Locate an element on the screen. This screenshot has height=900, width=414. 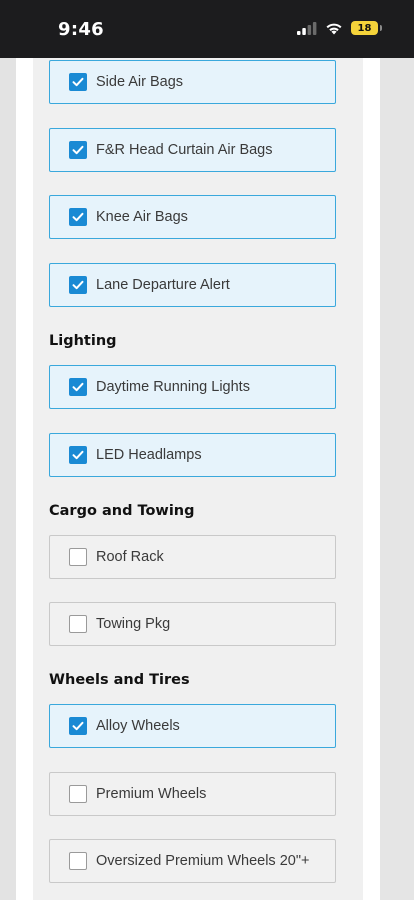
page-gutter-left is located at coordinates (8, 479).